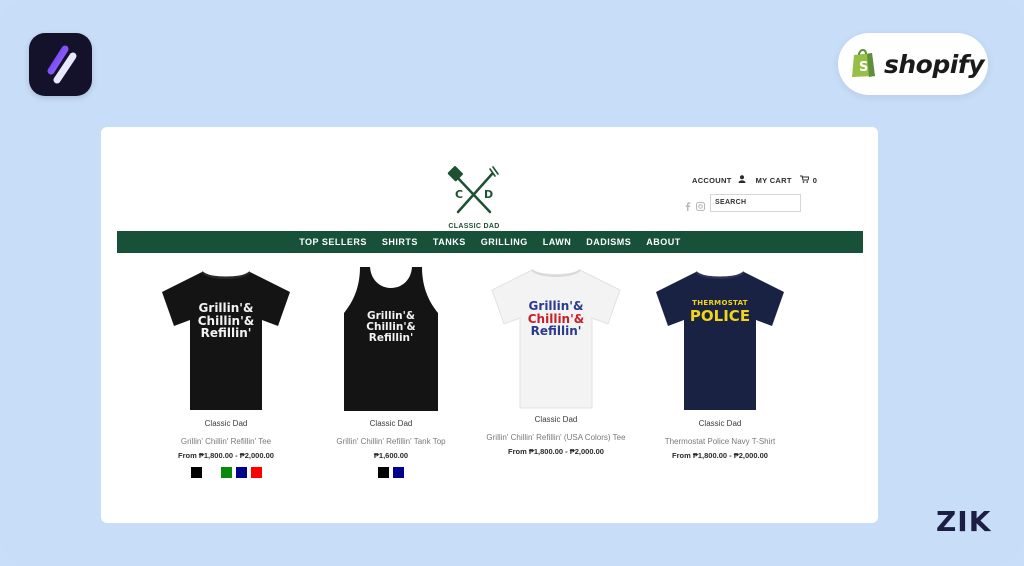 The image size is (1024, 566). I want to click on logo-letter-d: D, so click(488, 194).